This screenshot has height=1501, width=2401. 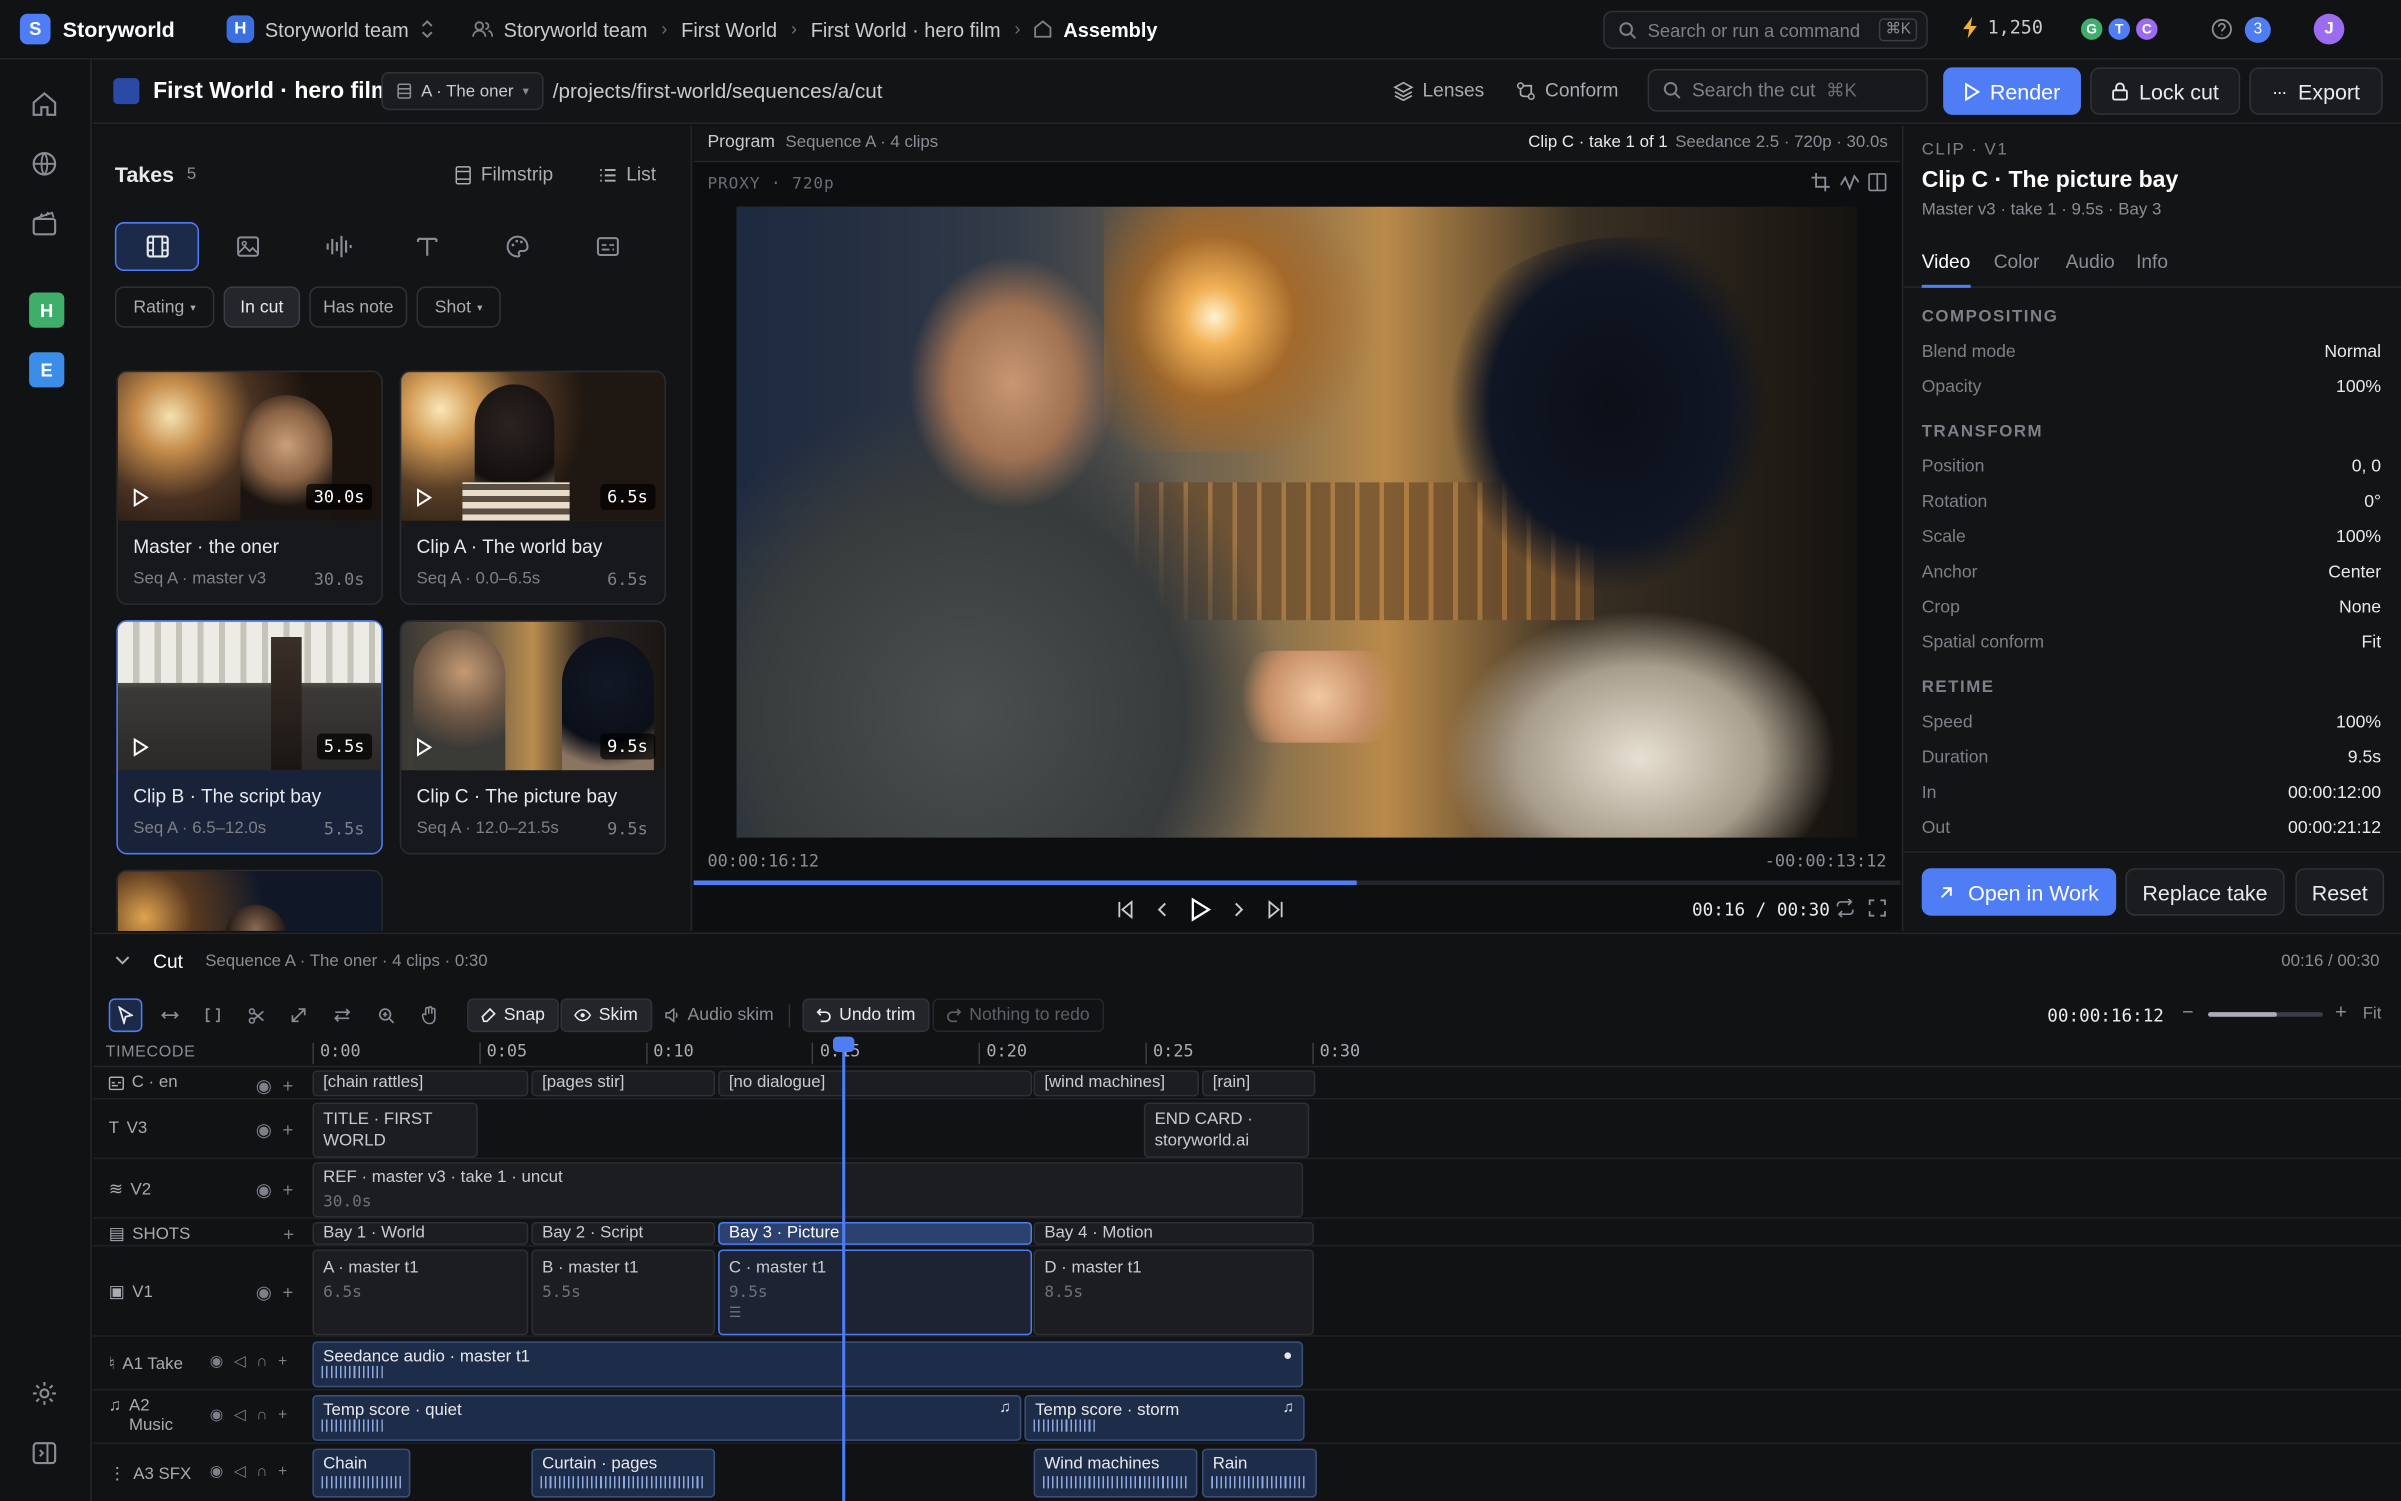 I want to click on zoom-tool, so click(x=386, y=1015).